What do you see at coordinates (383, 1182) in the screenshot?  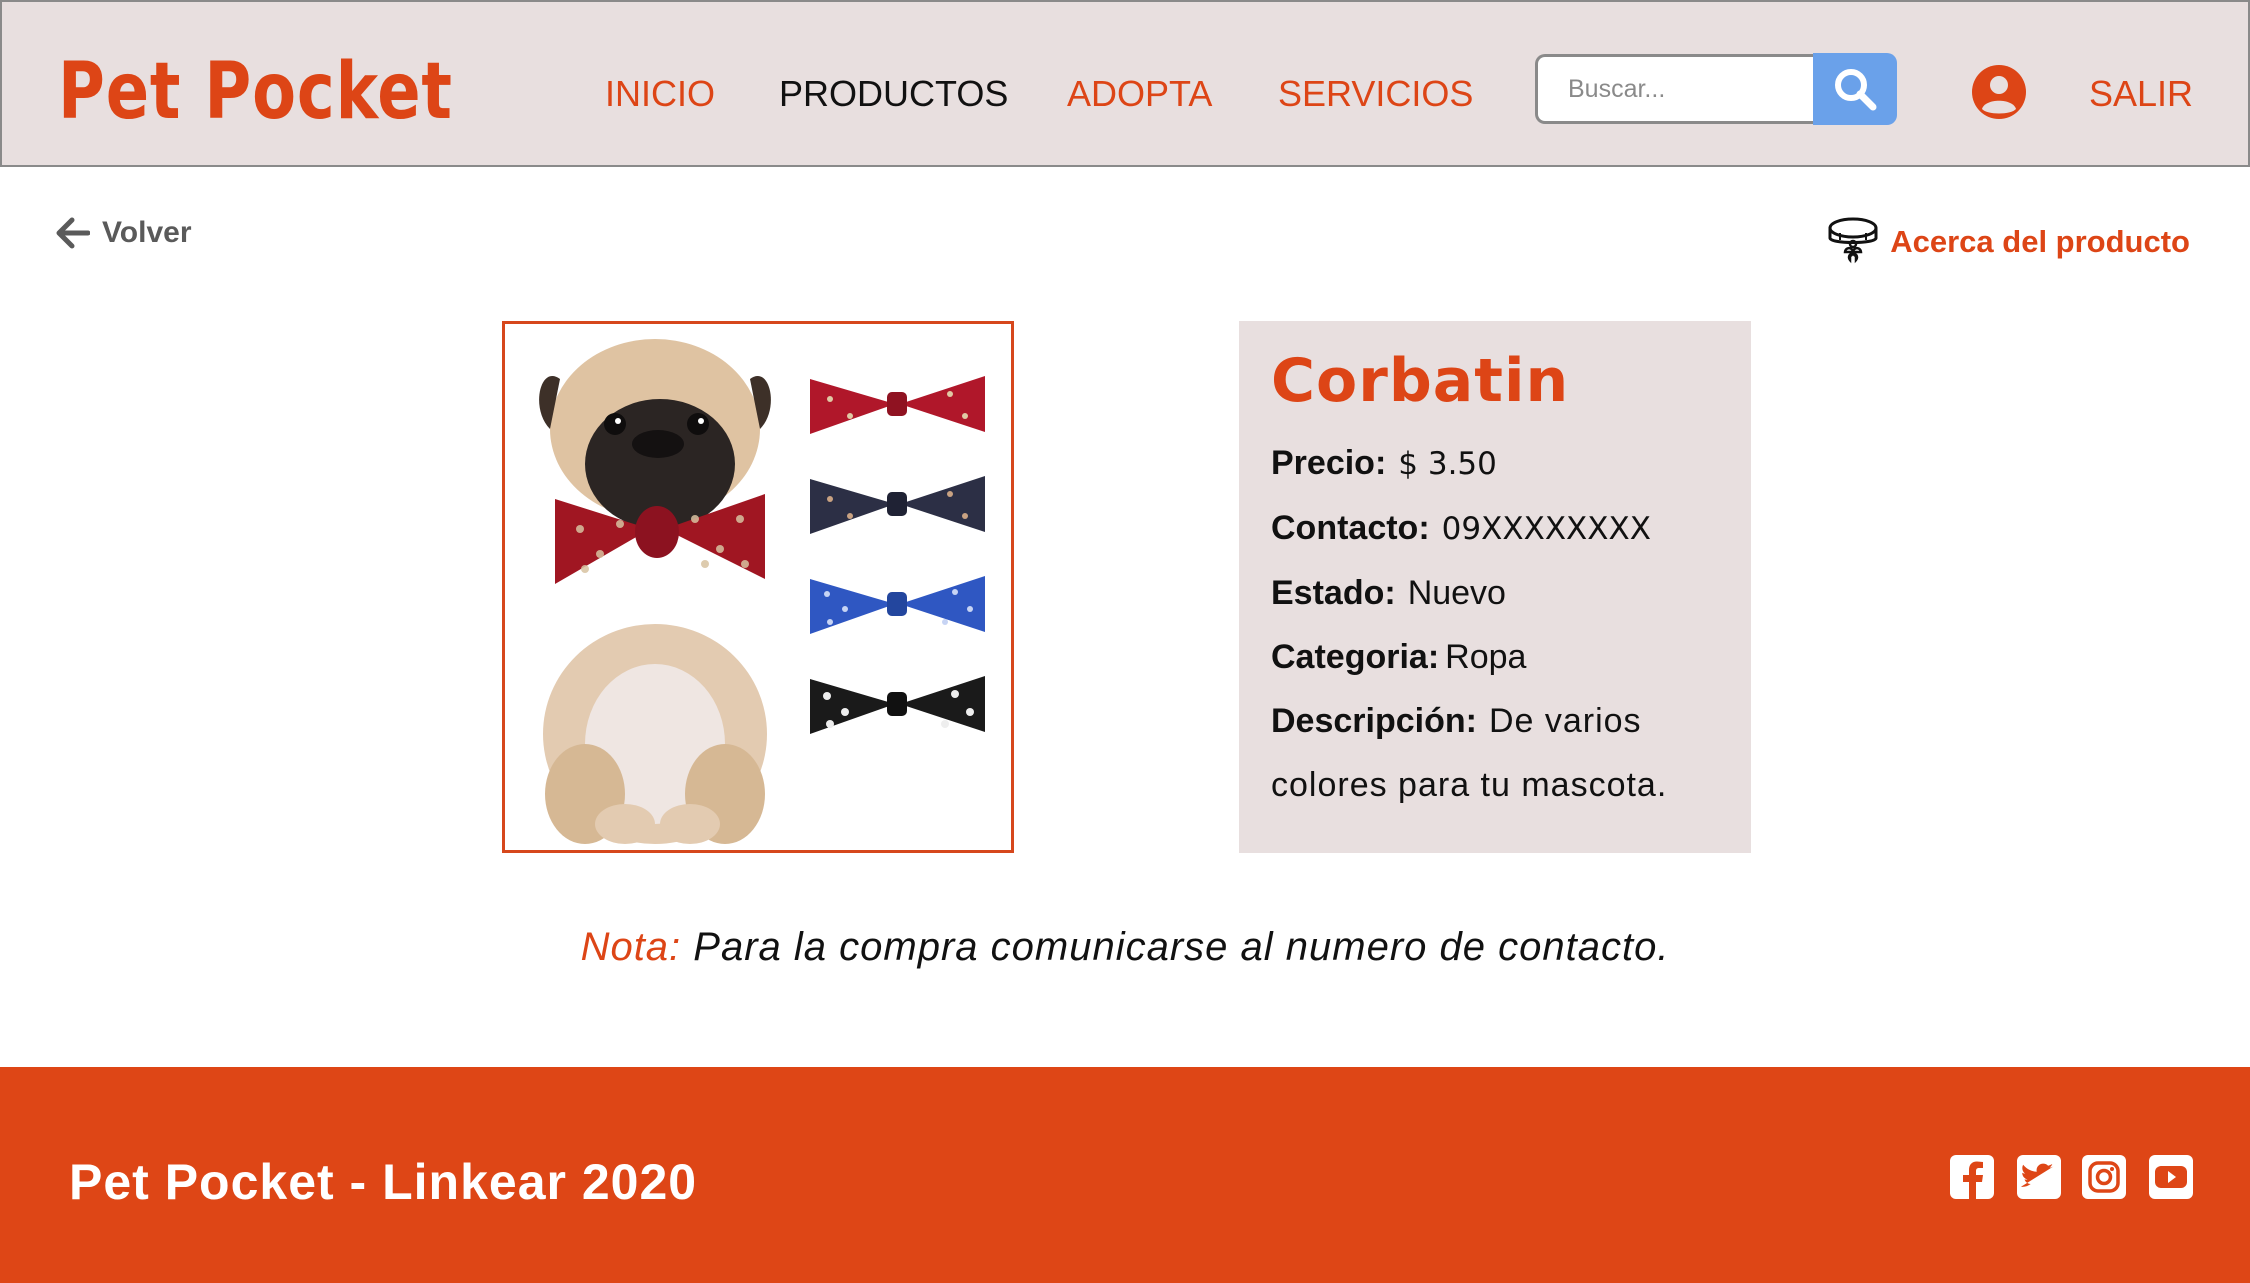 I see `footer-text: Pet Pocket - Linkear 2020` at bounding box center [383, 1182].